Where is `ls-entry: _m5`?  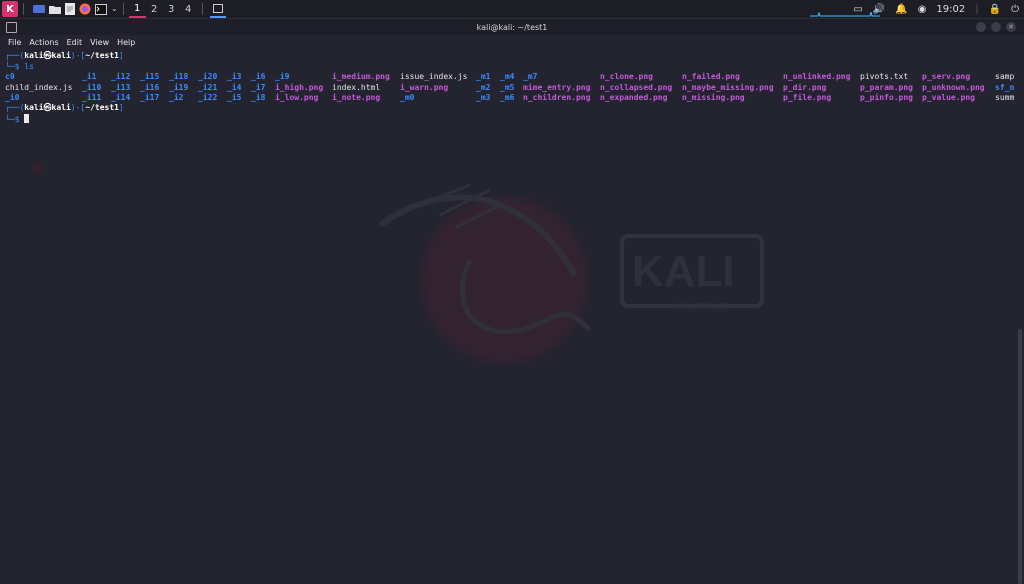 ls-entry: _m5 is located at coordinates (507, 87).